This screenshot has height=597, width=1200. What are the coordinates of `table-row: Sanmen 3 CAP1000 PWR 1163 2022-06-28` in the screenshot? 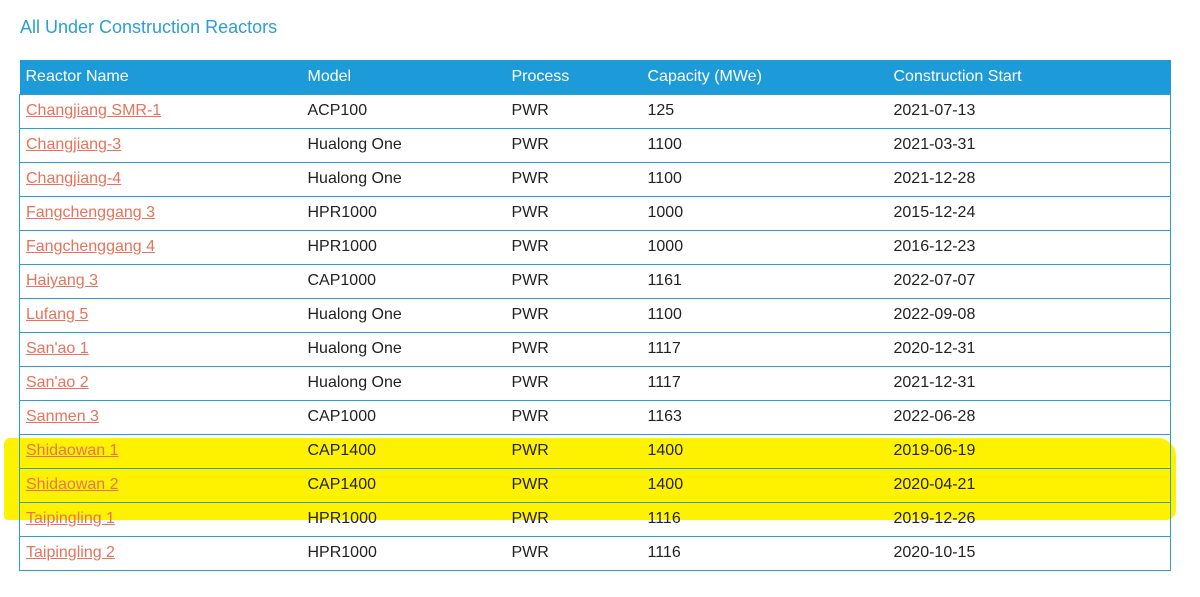 It's located at (595, 417).